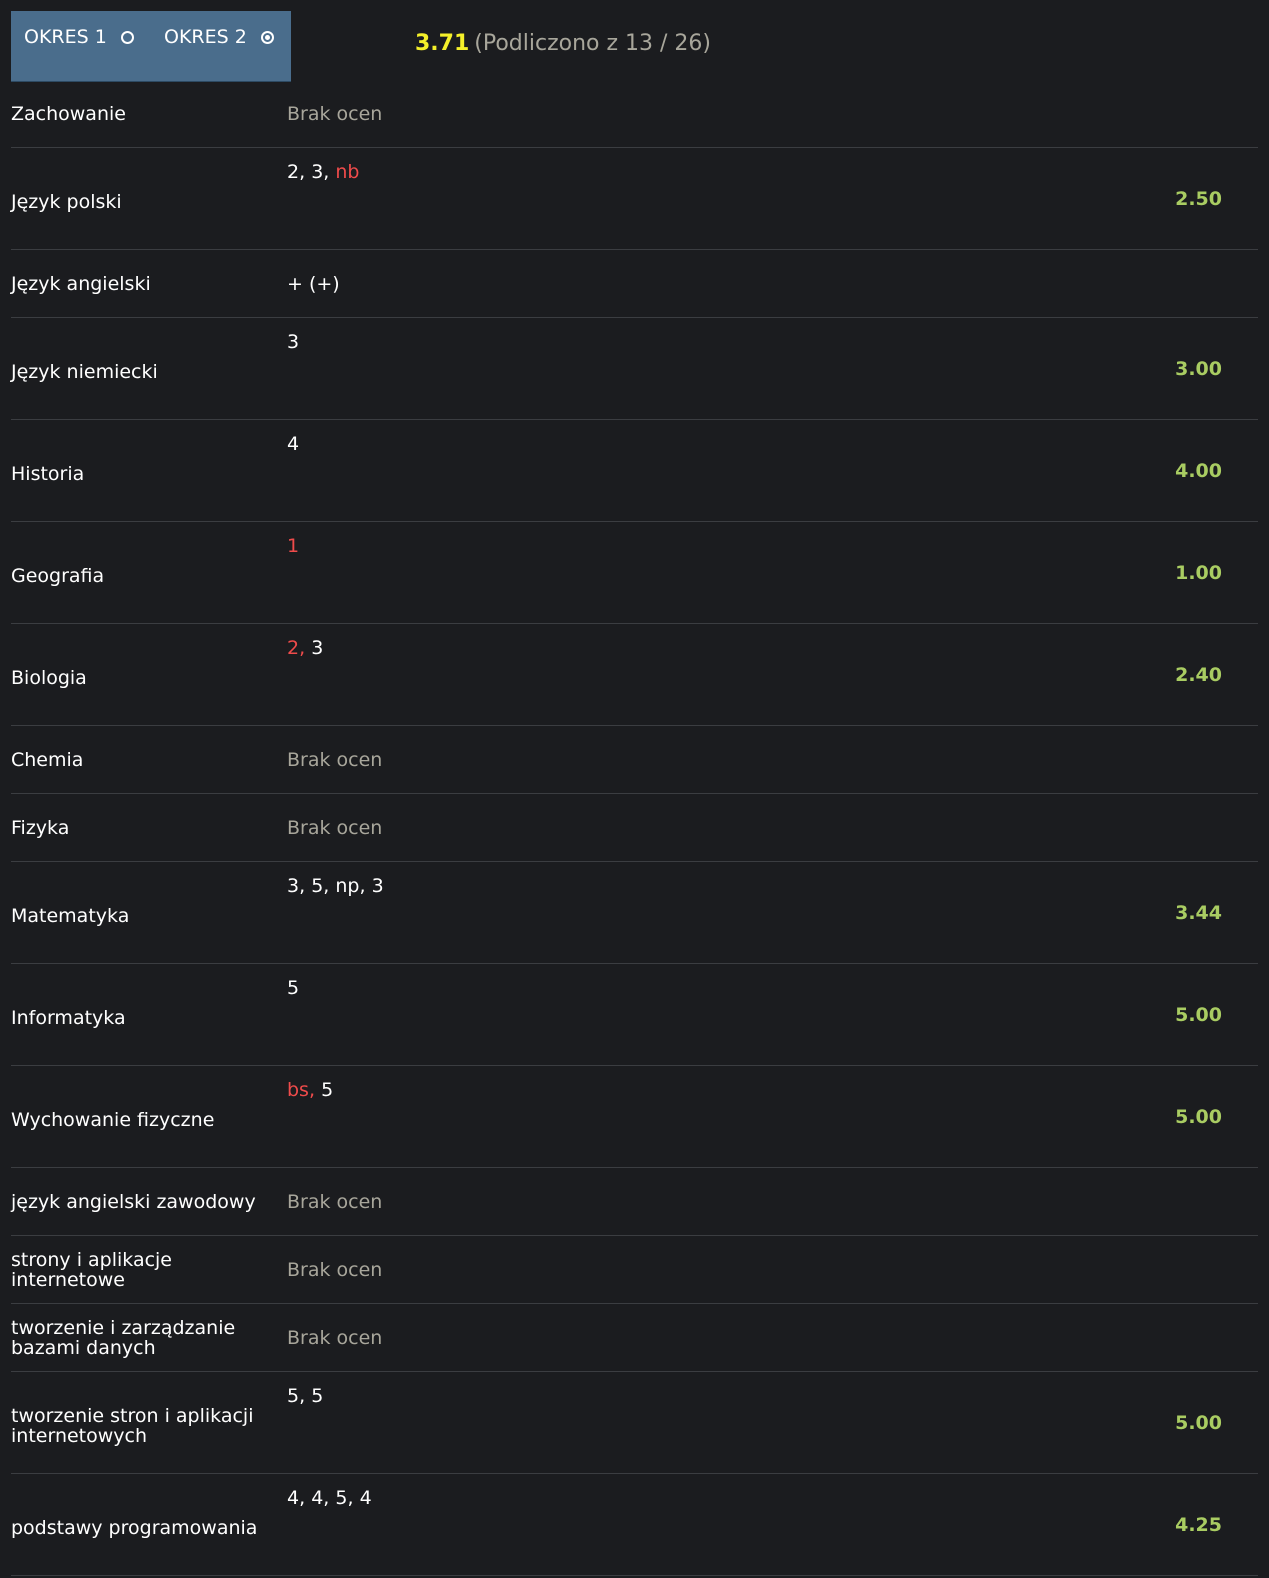 The width and height of the screenshot is (1269, 1578). I want to click on table-row: Chemia Brak ocen, so click(634, 760).